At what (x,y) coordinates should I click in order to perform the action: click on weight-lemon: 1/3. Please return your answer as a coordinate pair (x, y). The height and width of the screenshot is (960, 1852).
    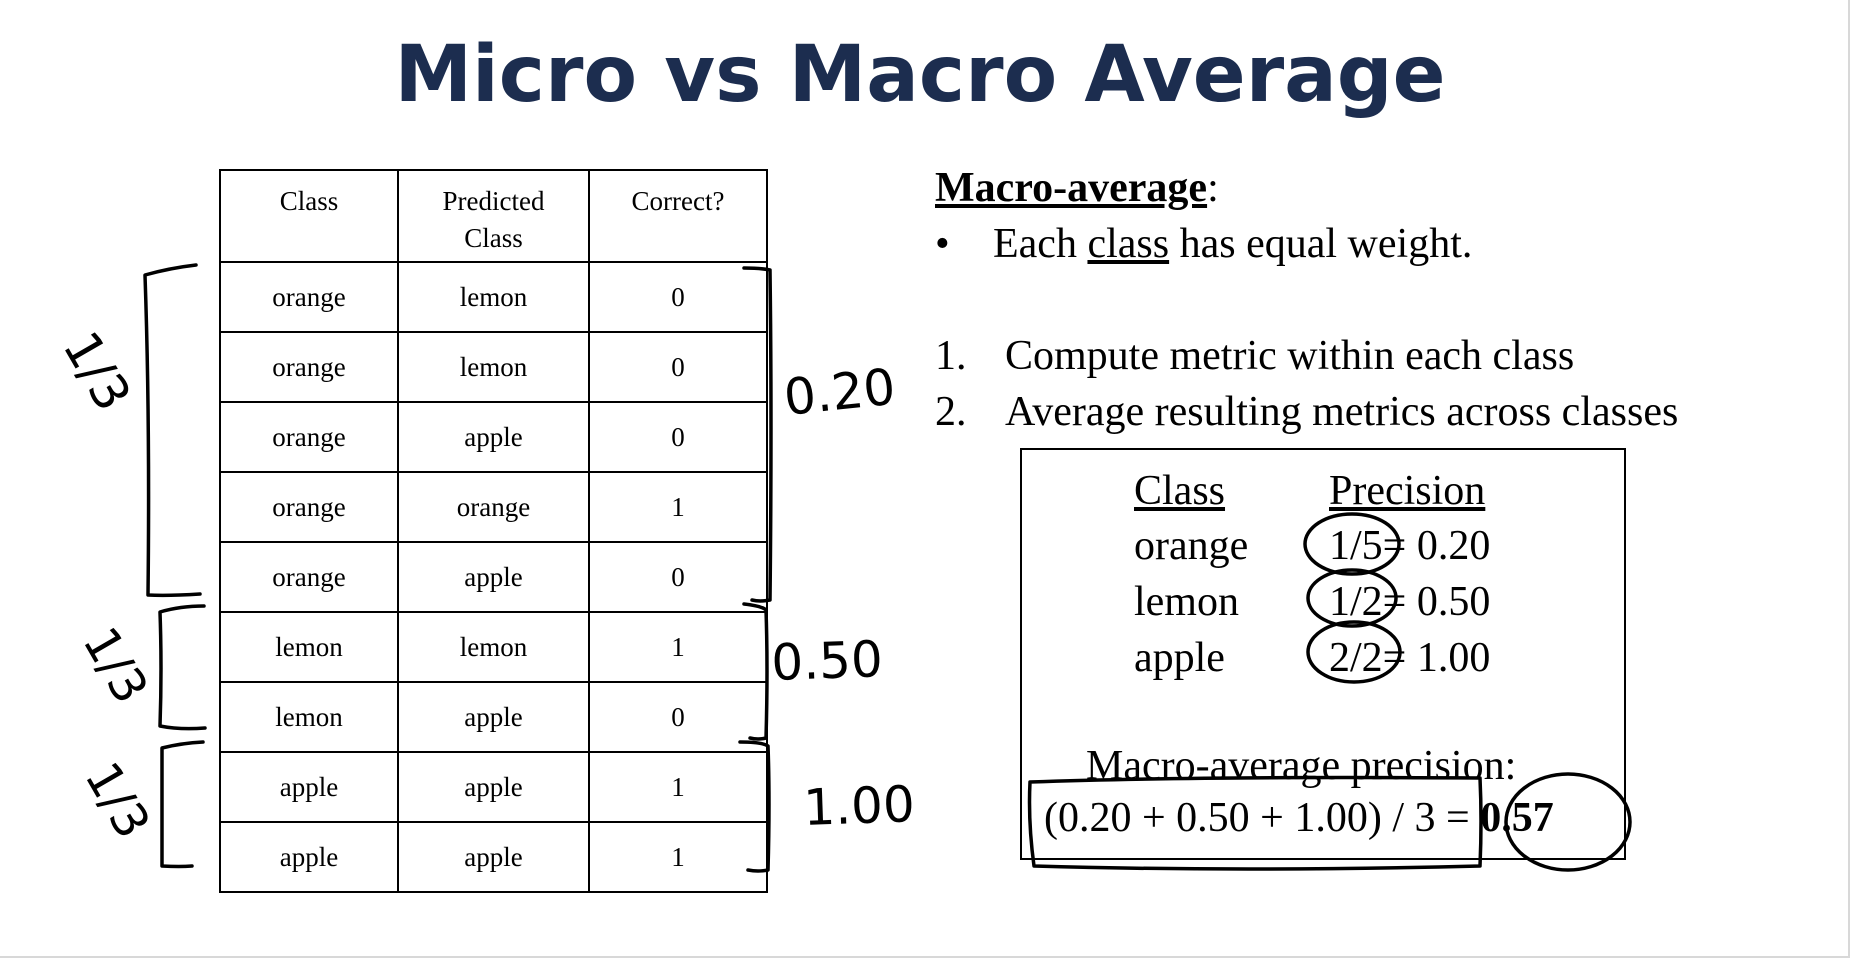
    Looking at the image, I should click on (115, 665).